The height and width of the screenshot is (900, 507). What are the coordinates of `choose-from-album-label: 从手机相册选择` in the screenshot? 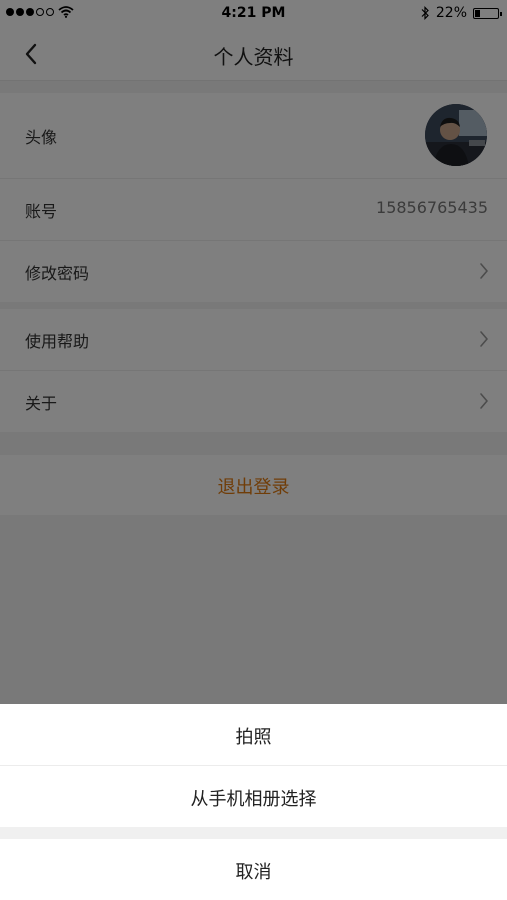 It's located at (253, 799).